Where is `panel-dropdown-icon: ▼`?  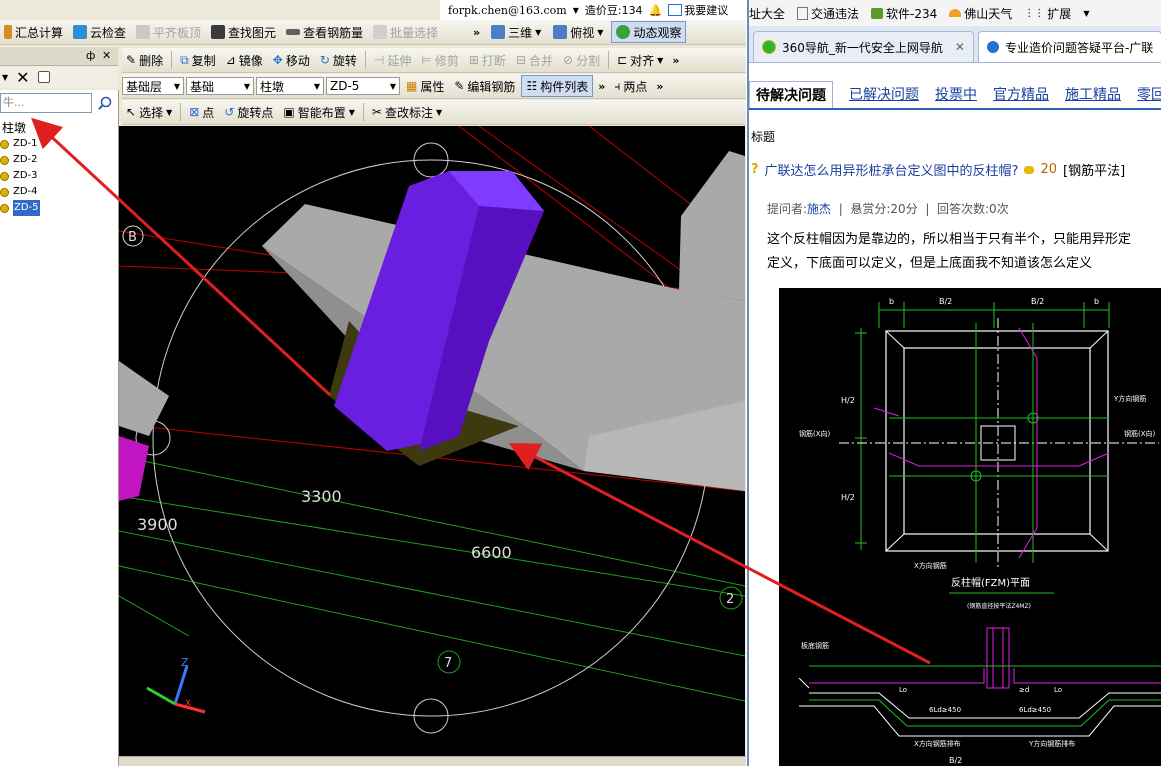
panel-dropdown-icon: ▼ is located at coordinates (5, 77).